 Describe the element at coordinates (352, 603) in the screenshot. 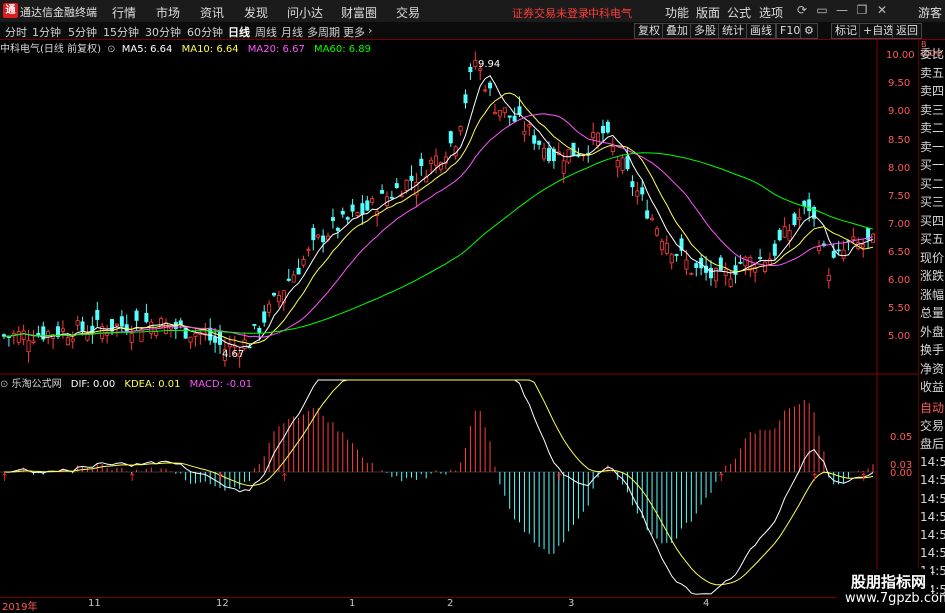

I see `date-tick: 1` at that location.